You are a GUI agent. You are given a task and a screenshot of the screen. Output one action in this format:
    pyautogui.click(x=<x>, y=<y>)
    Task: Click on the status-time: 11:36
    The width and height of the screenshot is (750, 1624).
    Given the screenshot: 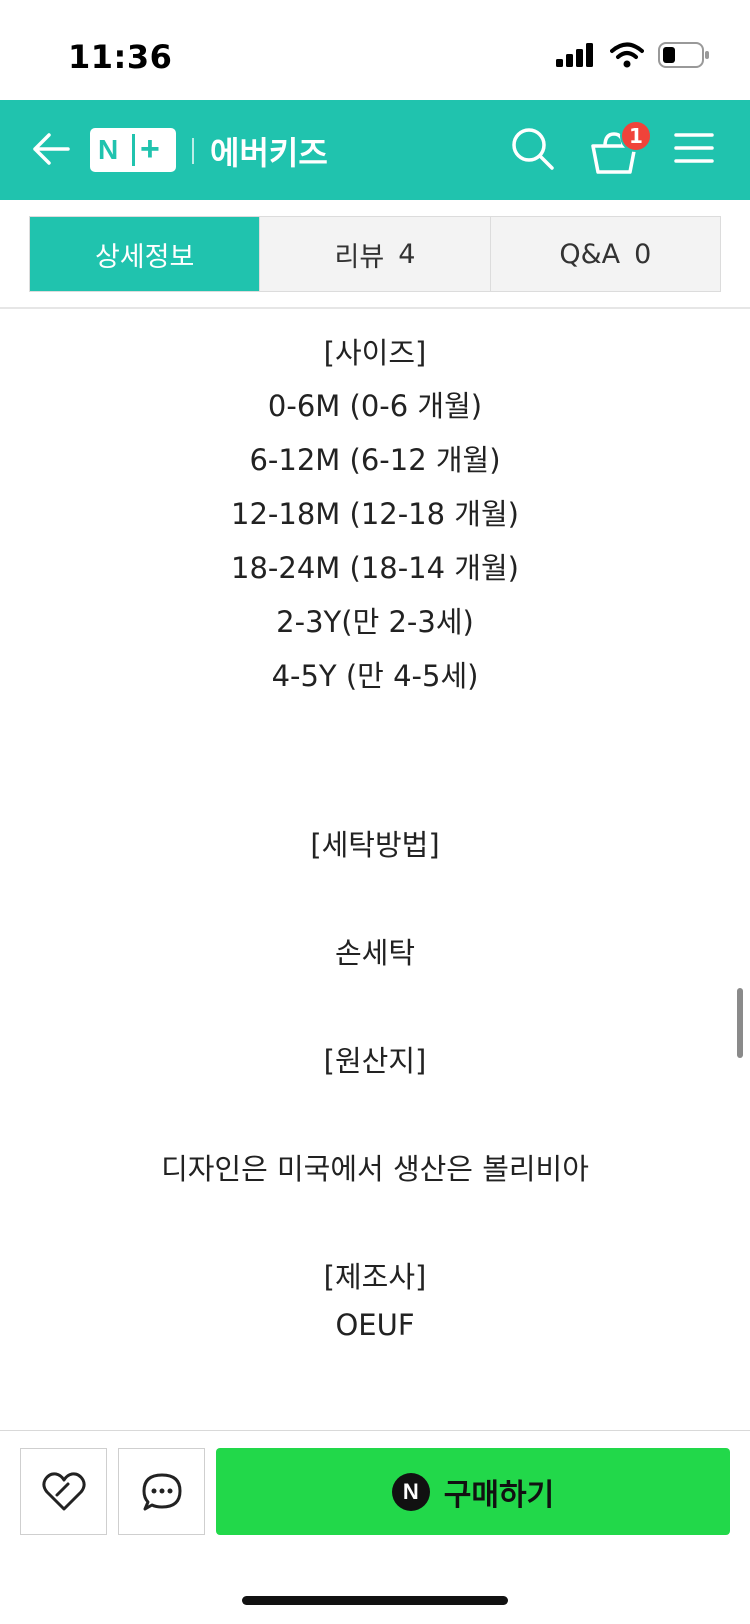 What is the action you would take?
    pyautogui.click(x=120, y=57)
    